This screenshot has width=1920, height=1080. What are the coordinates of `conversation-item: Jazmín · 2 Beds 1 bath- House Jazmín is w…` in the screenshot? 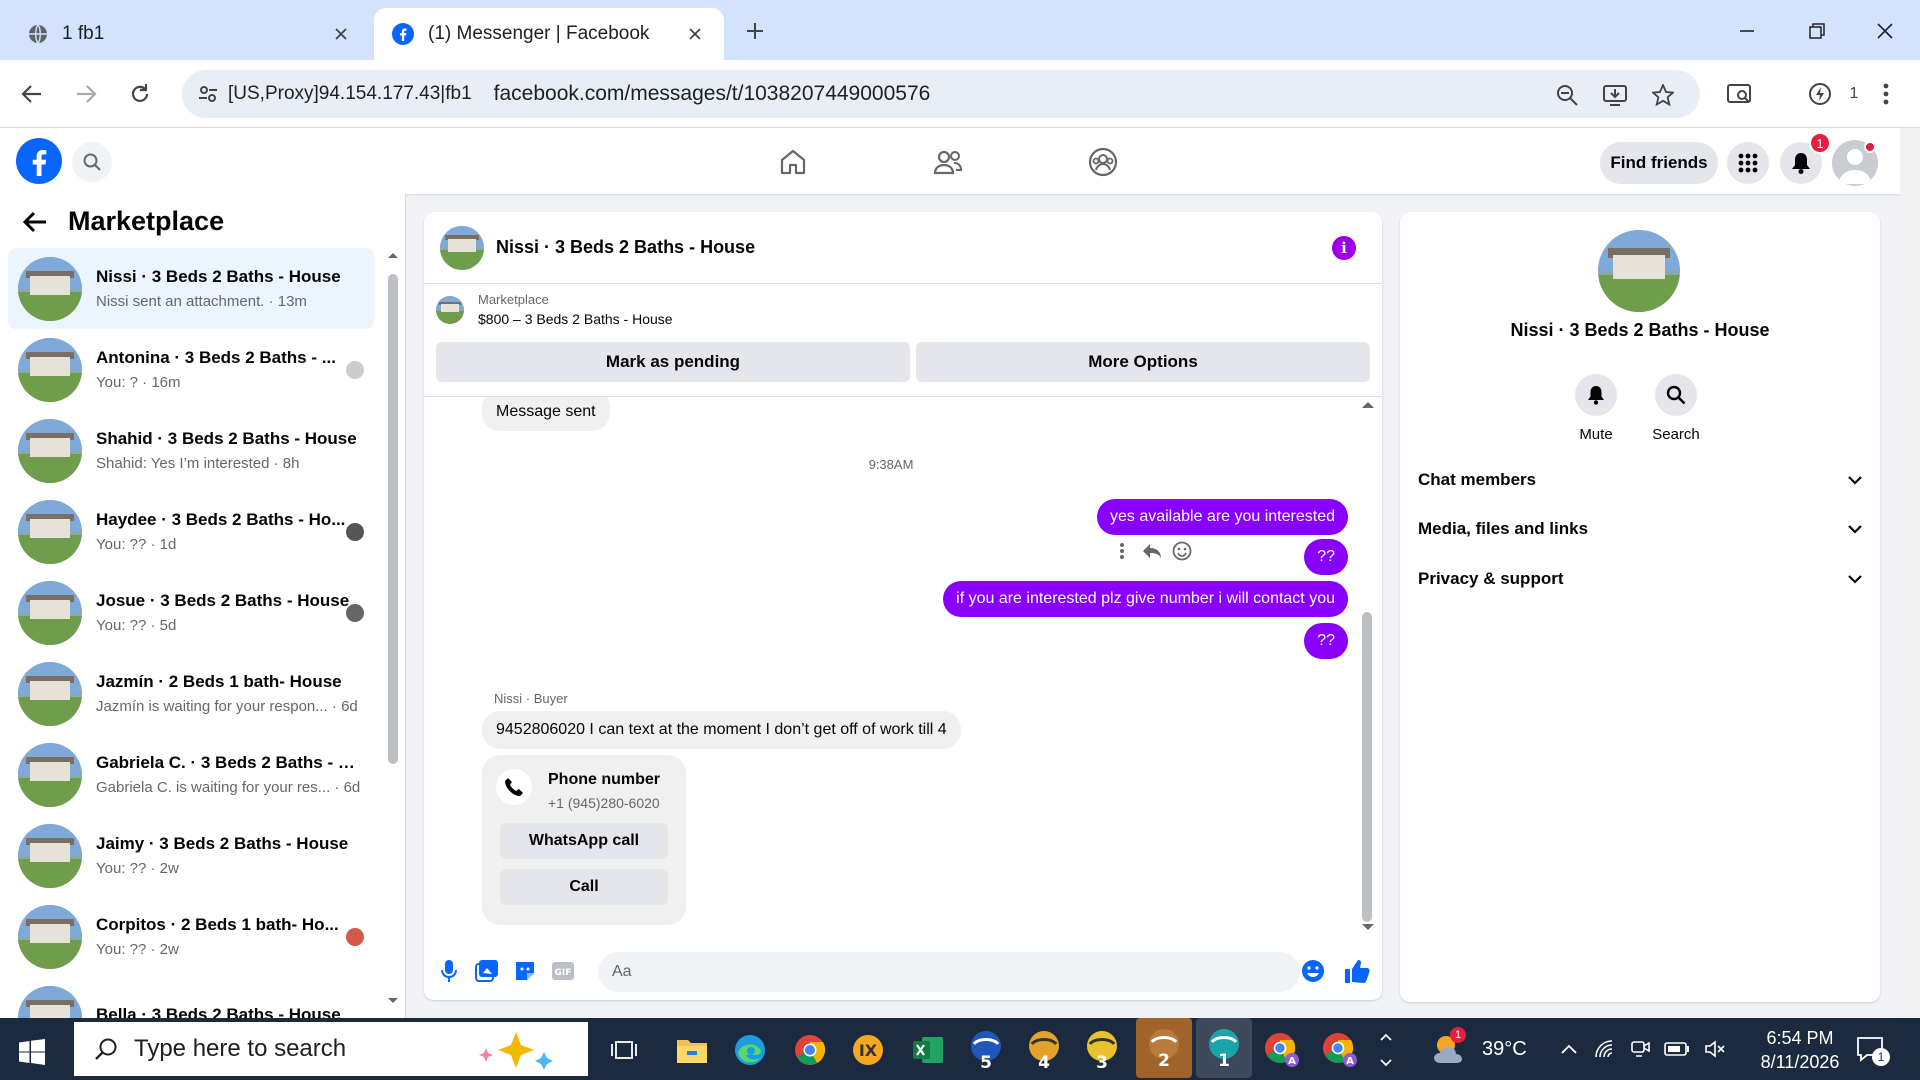 It's located at (191, 693).